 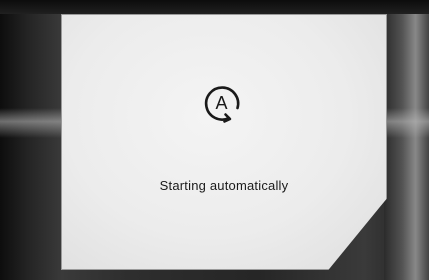 I want to click on auto-start-icon-letter: A, so click(x=221, y=103).